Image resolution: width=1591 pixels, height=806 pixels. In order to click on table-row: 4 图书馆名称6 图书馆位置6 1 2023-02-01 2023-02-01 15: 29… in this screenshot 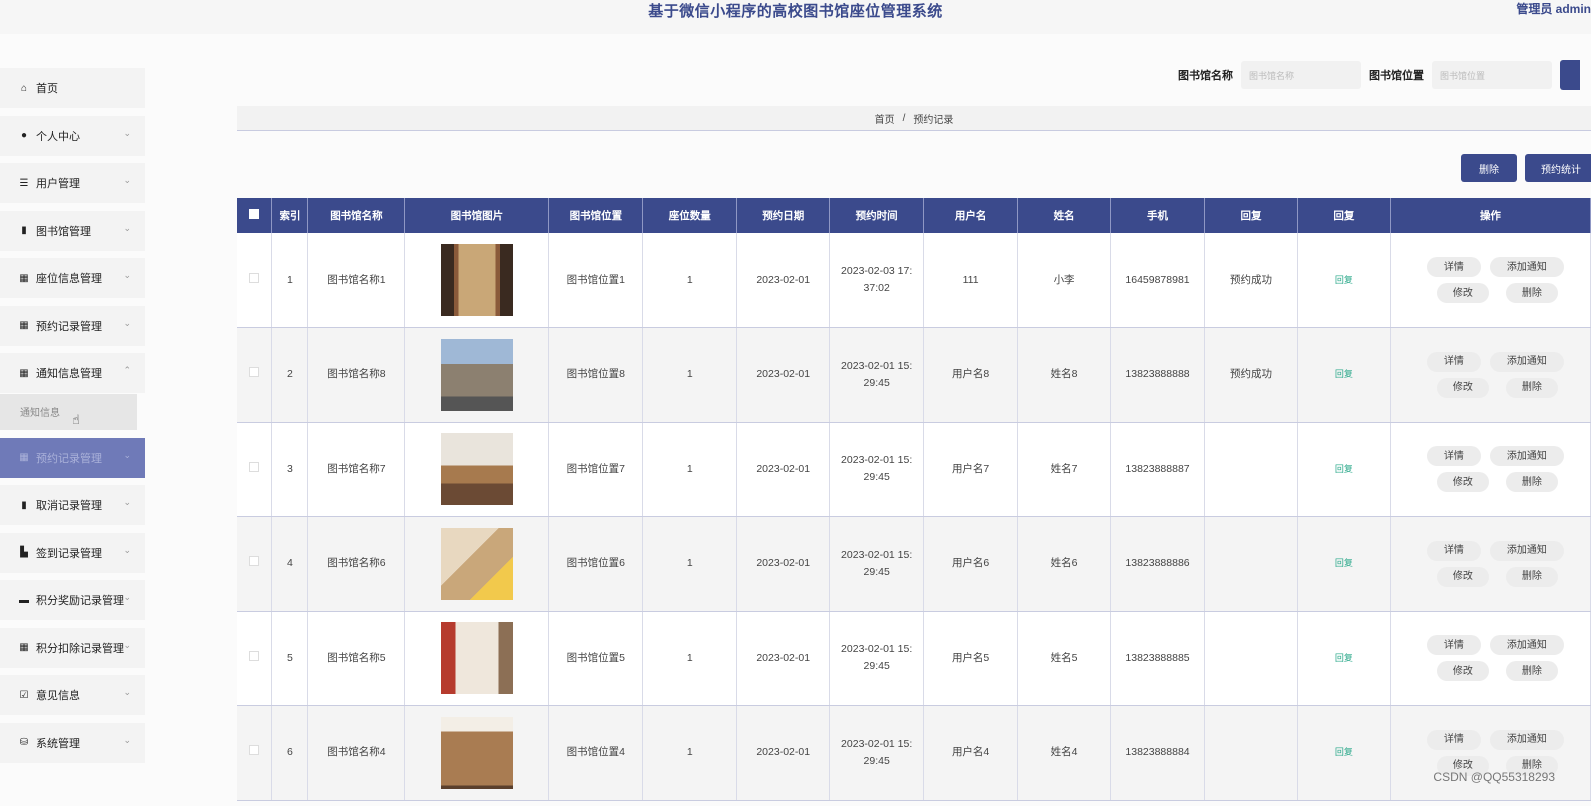, I will do `click(914, 564)`.